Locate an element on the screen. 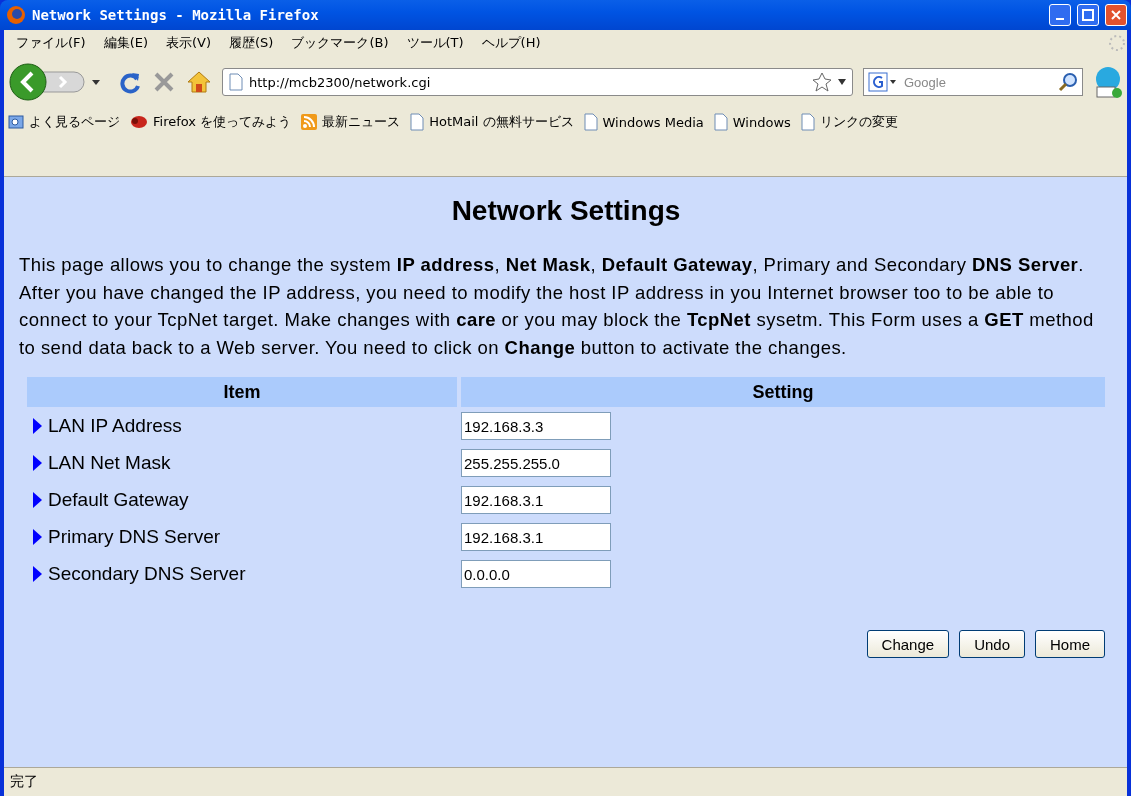 This screenshot has width=1131, height=796. bookmark-item: Windows is located at coordinates (752, 122).